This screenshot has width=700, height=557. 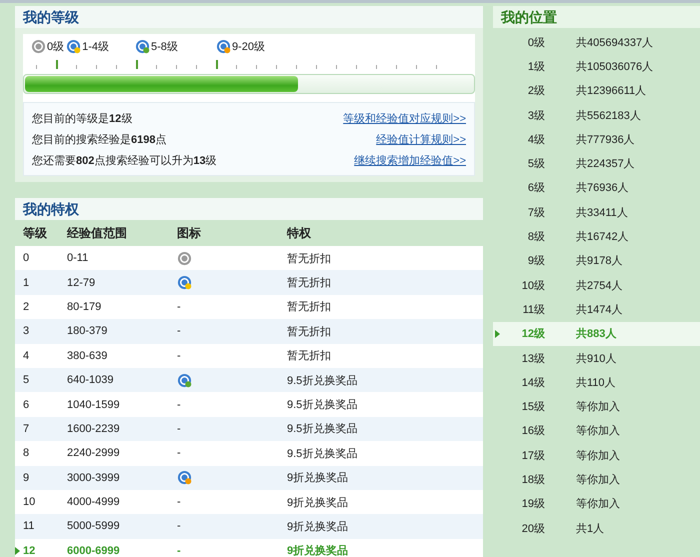 What do you see at coordinates (602, 237) in the screenshot?
I see `user-count: 共16742人` at bounding box center [602, 237].